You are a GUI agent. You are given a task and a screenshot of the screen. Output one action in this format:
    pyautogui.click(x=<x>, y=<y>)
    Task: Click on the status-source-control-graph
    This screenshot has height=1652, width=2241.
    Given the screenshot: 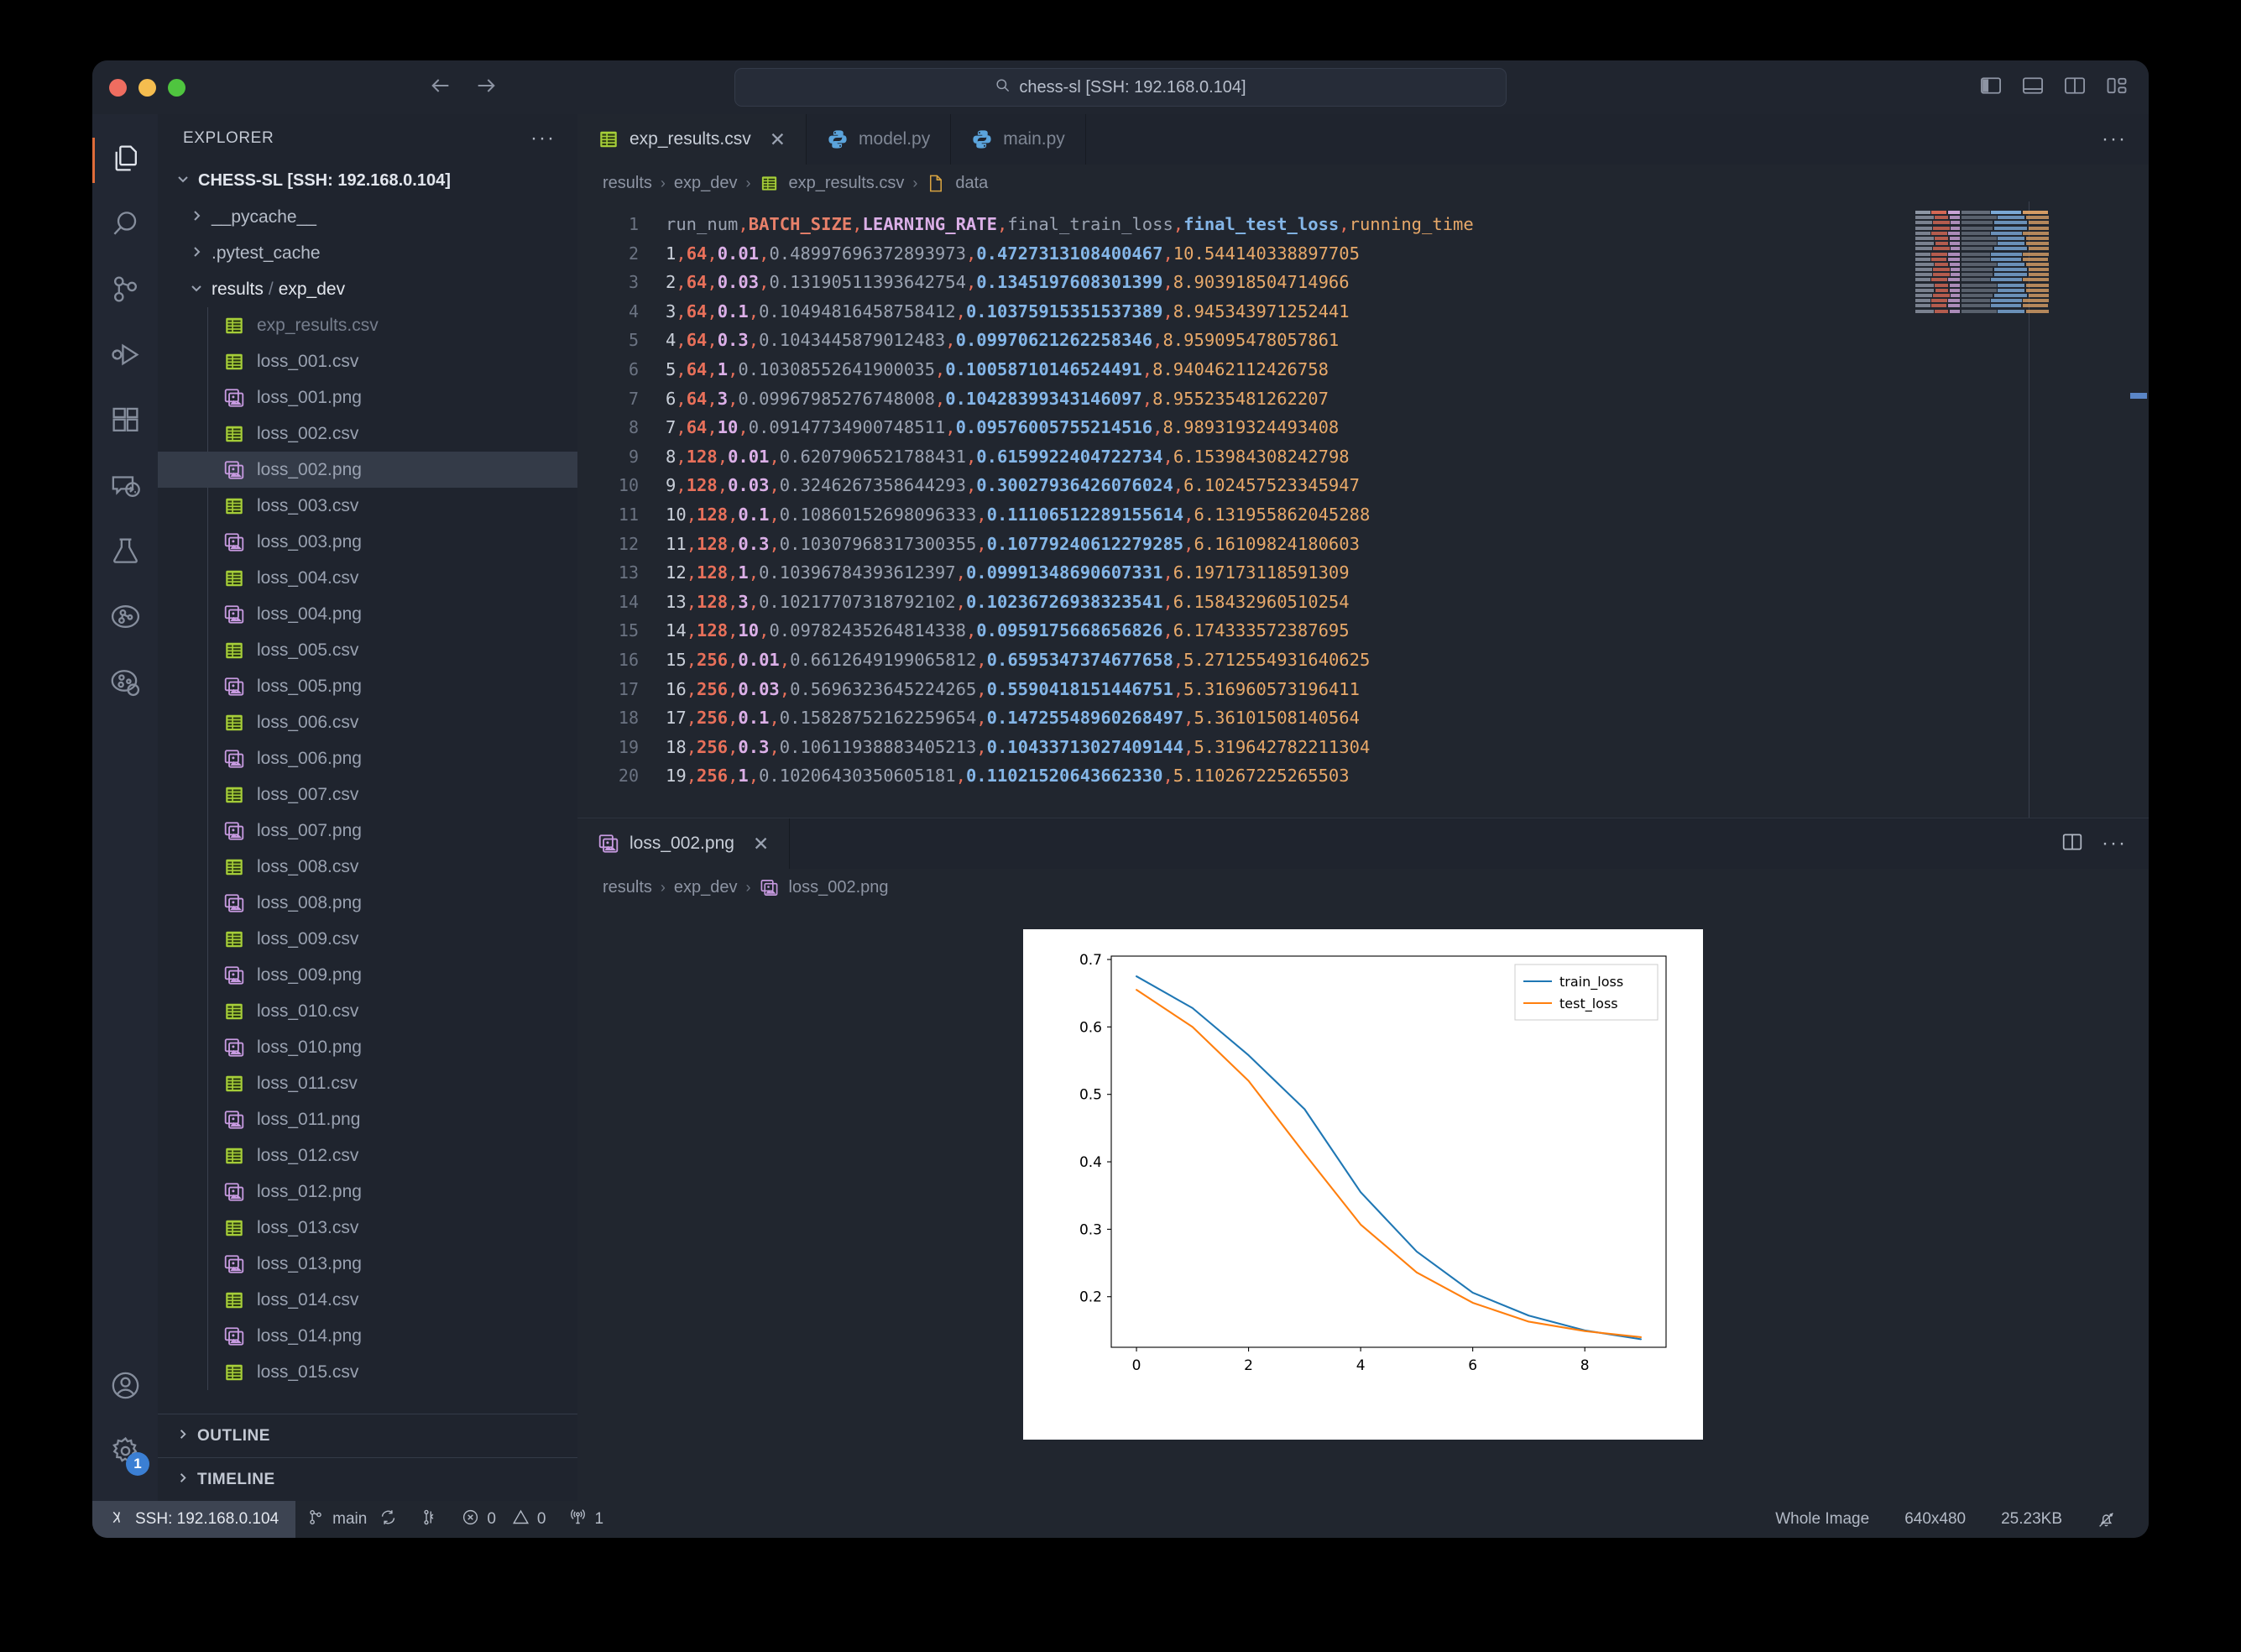 What is the action you would take?
    pyautogui.click(x=429, y=1520)
    